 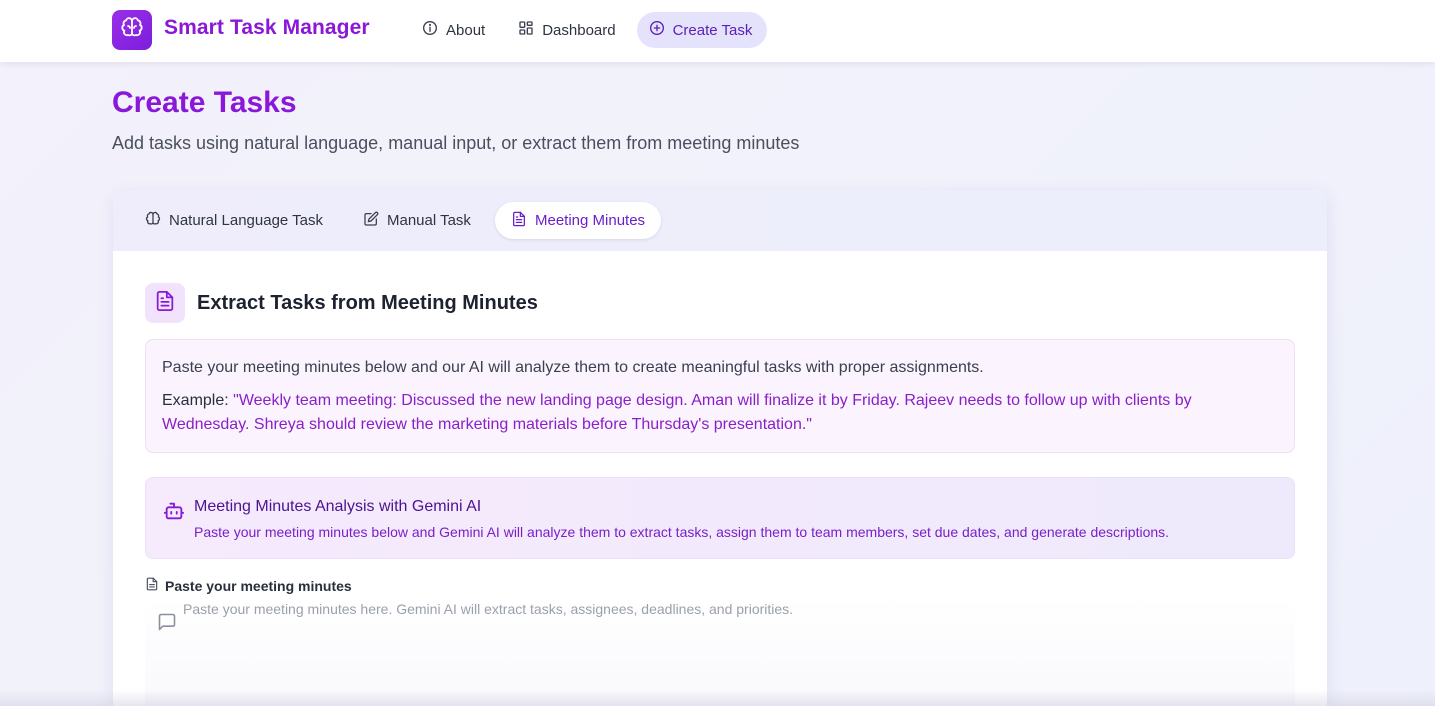 I want to click on nav-about: About, so click(x=455, y=30).